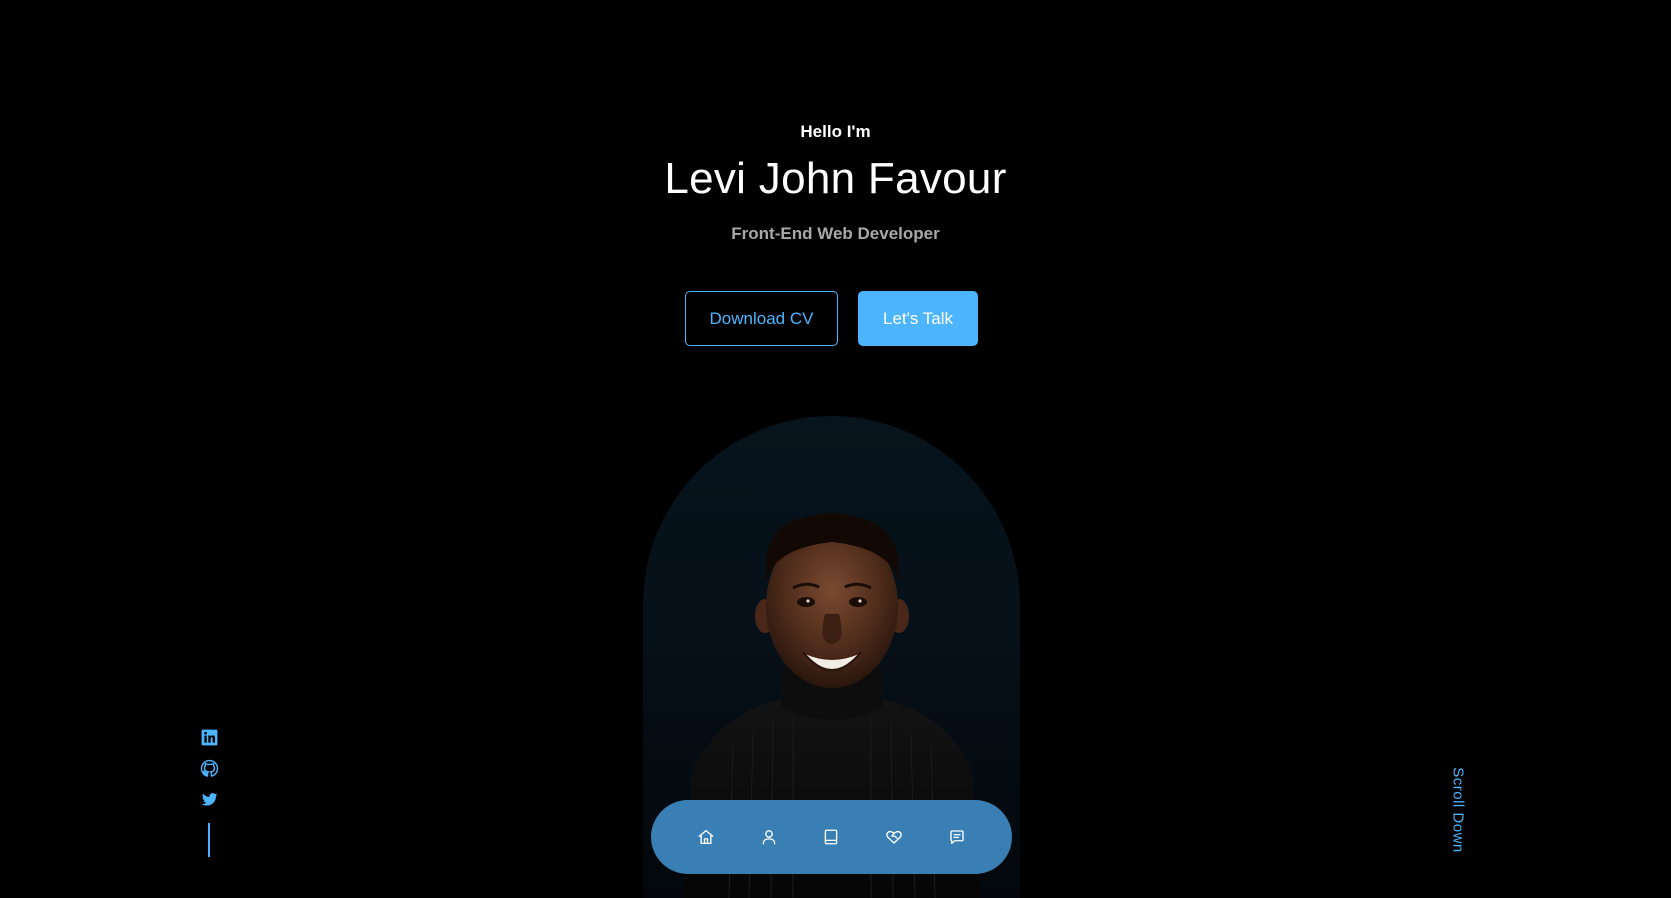  Describe the element at coordinates (209, 737) in the screenshot. I see `linkedin-icon` at that location.